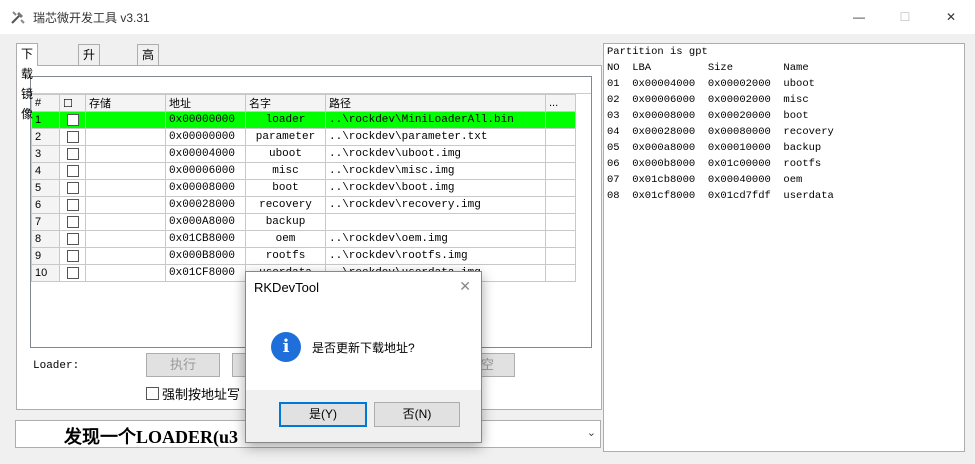 The height and width of the screenshot is (464, 975). I want to click on row-address: 0x00006000, so click(205, 171).